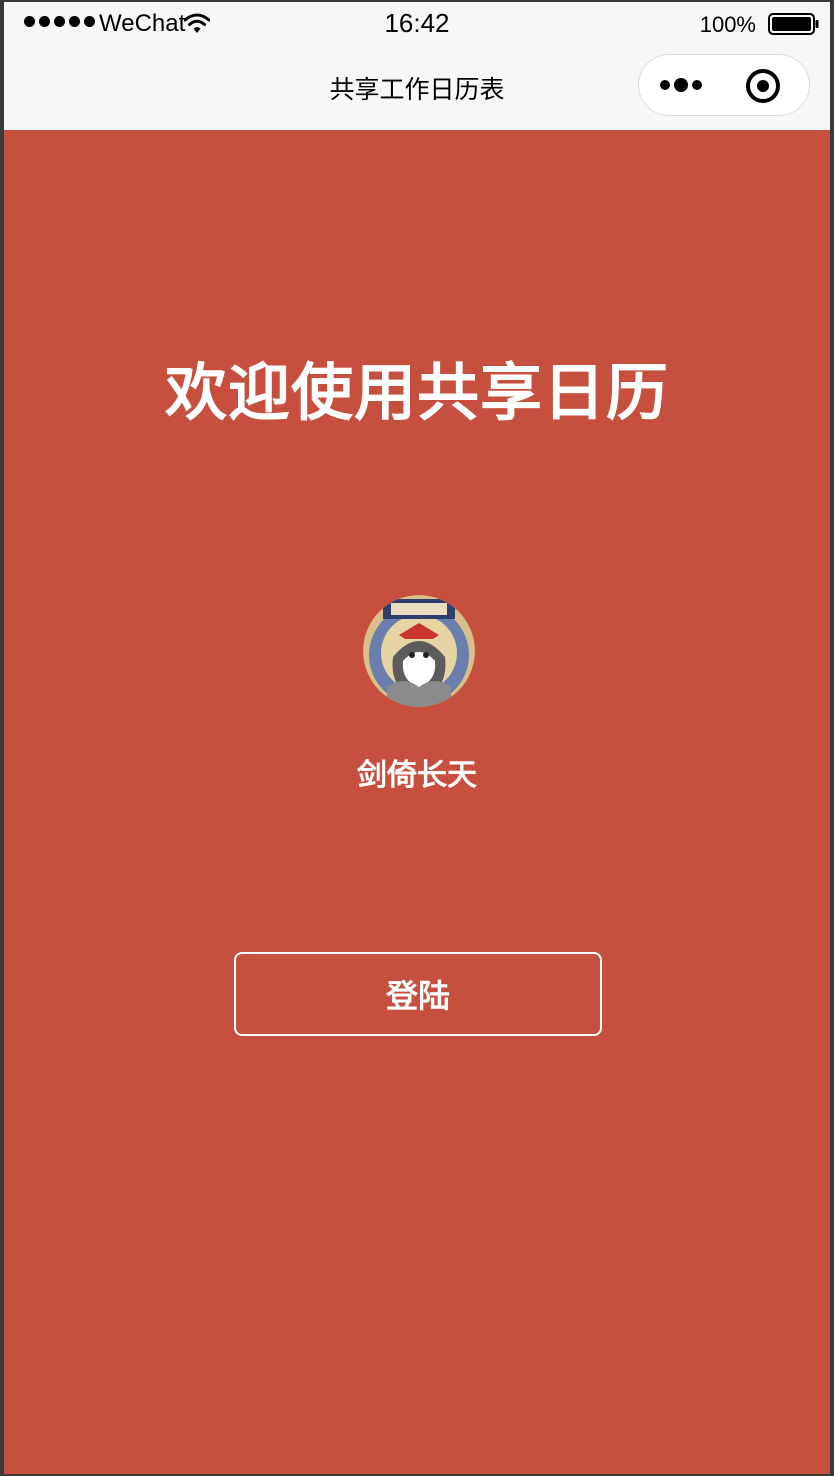 The width and height of the screenshot is (834, 1476). Describe the element at coordinates (793, 24) in the screenshot. I see `battery-icon` at that location.